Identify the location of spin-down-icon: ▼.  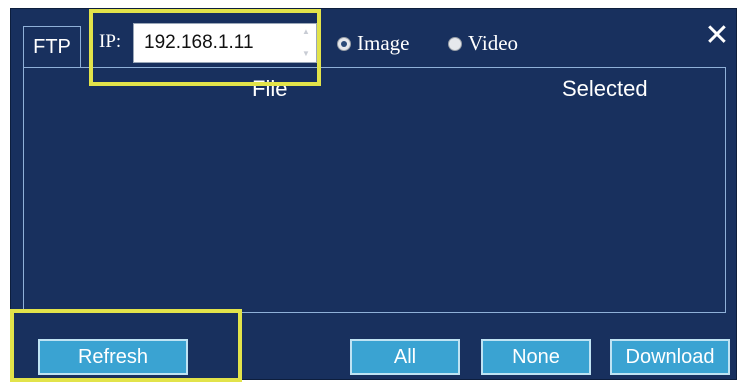
(306, 54).